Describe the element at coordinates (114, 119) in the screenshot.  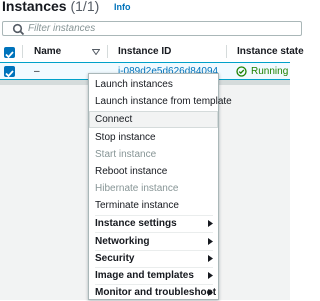
I see `menu-item-label: Connect` at that location.